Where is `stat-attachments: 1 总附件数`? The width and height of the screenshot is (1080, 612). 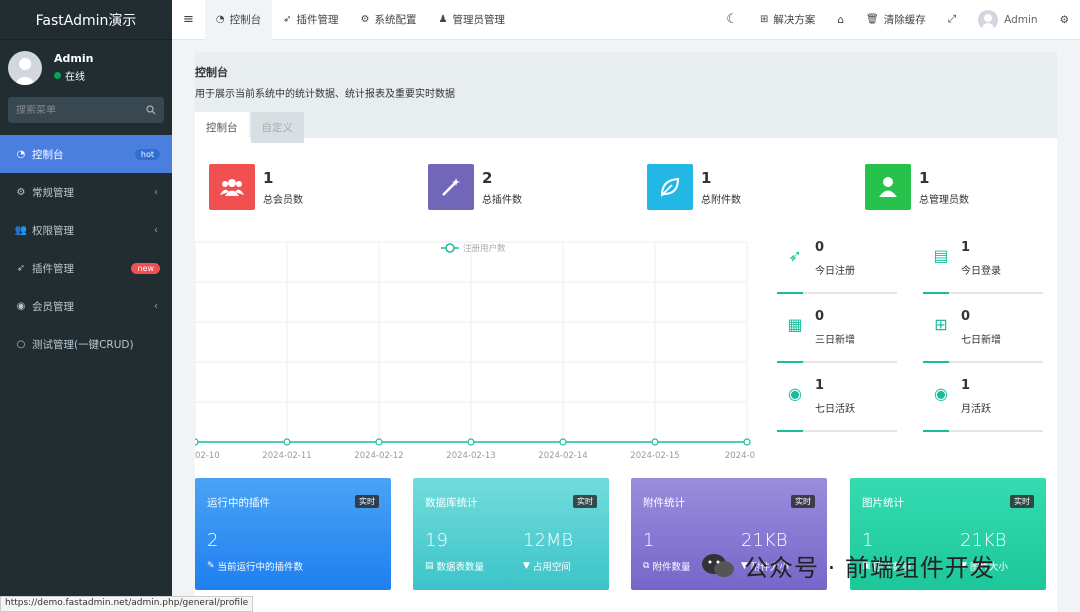 stat-attachments: 1 总附件数 is located at coordinates (694, 187).